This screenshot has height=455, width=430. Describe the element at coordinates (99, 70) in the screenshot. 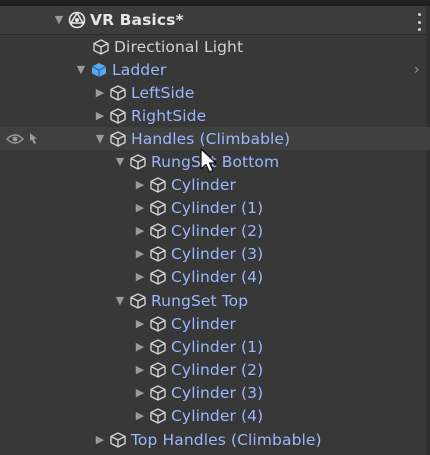

I see `prefab-cube-icon` at that location.